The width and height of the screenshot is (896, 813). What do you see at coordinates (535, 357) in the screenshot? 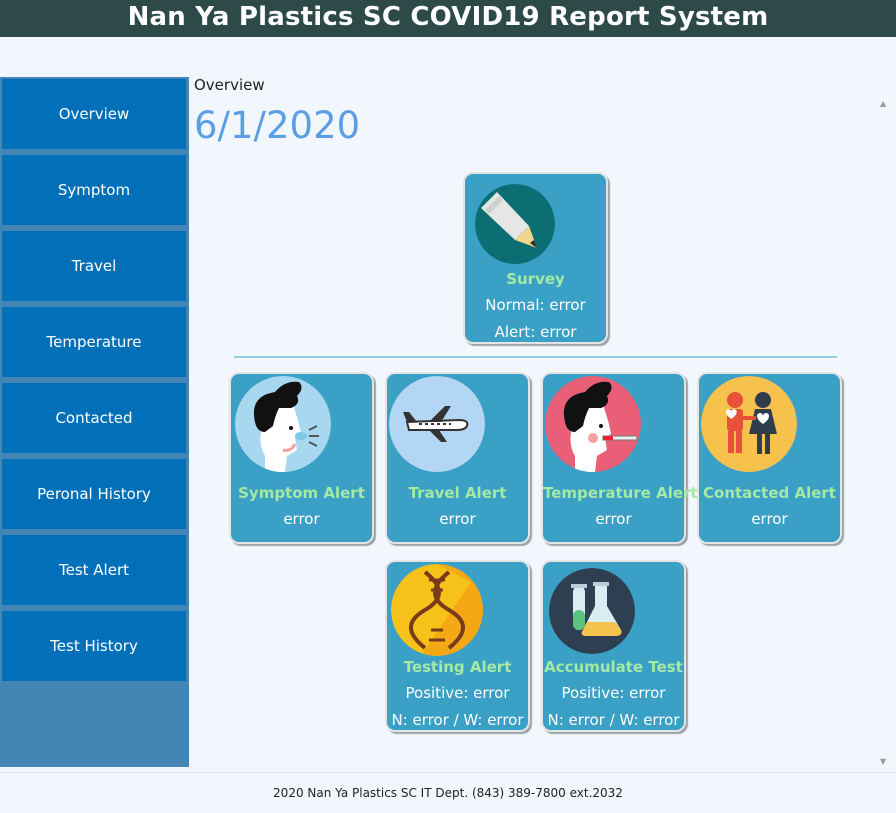
I see `divider` at bounding box center [535, 357].